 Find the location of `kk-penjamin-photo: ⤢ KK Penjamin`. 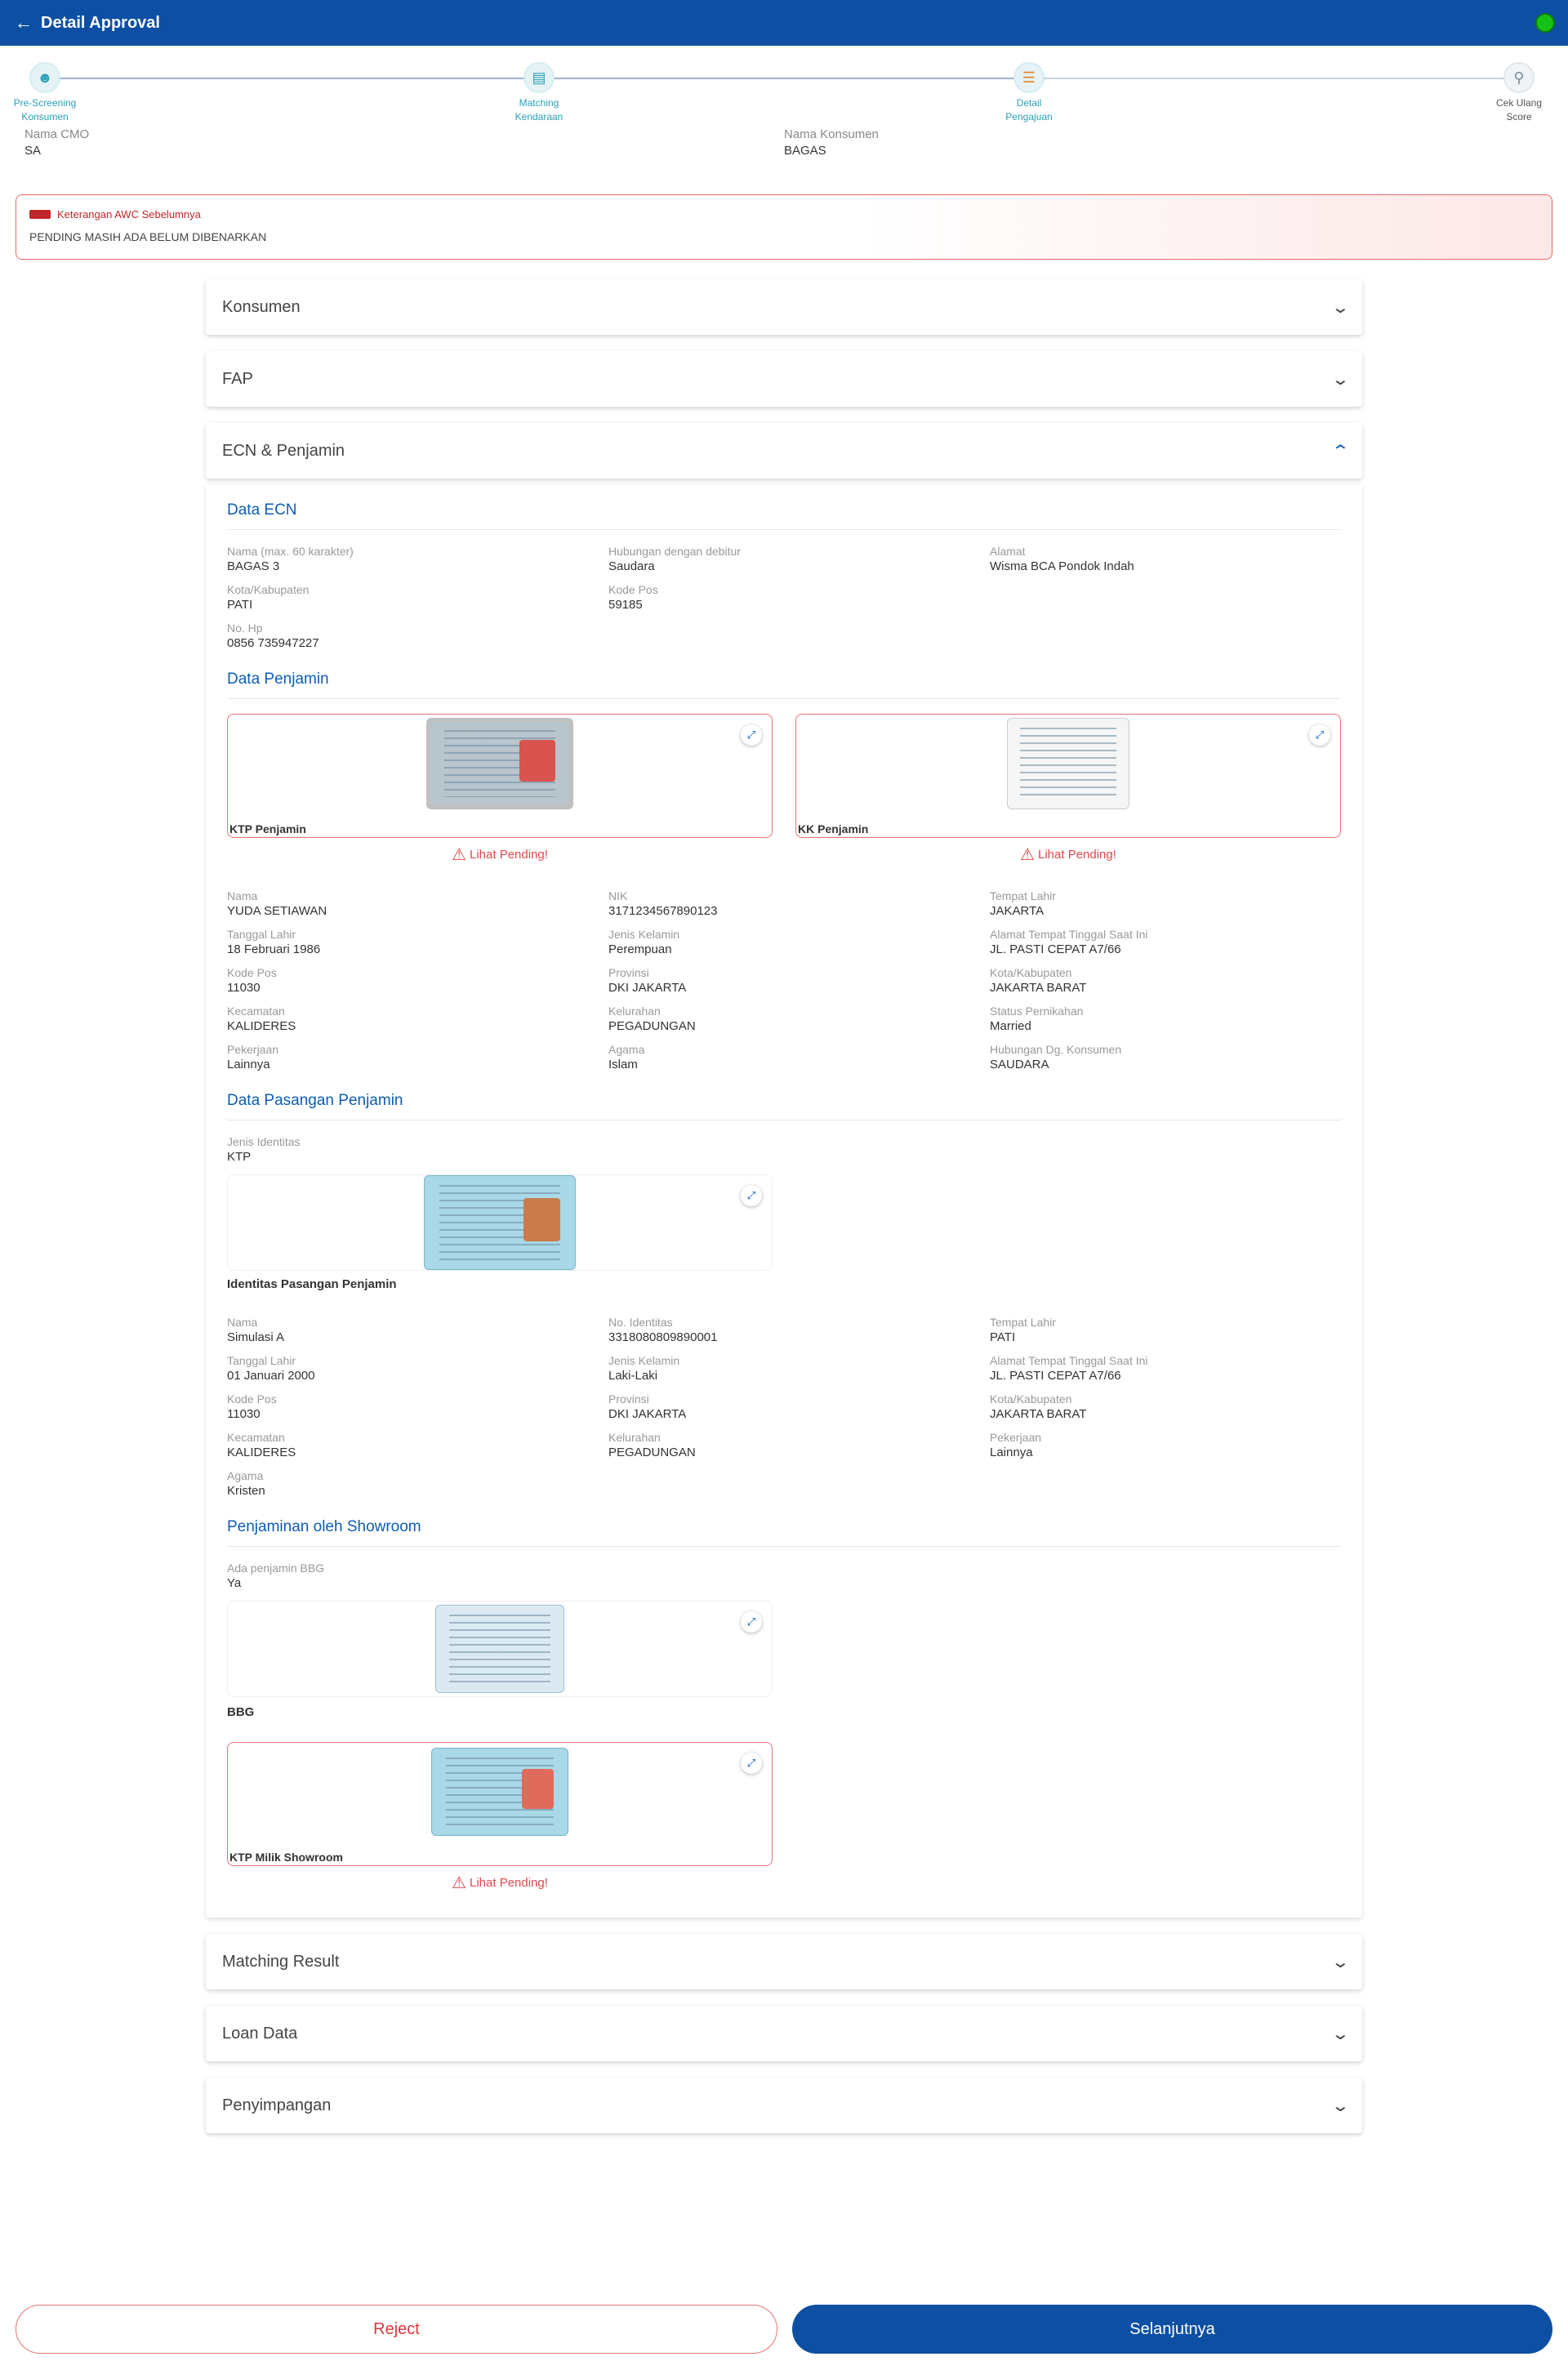

kk-penjamin-photo: ⤢ KK Penjamin is located at coordinates (1068, 776).